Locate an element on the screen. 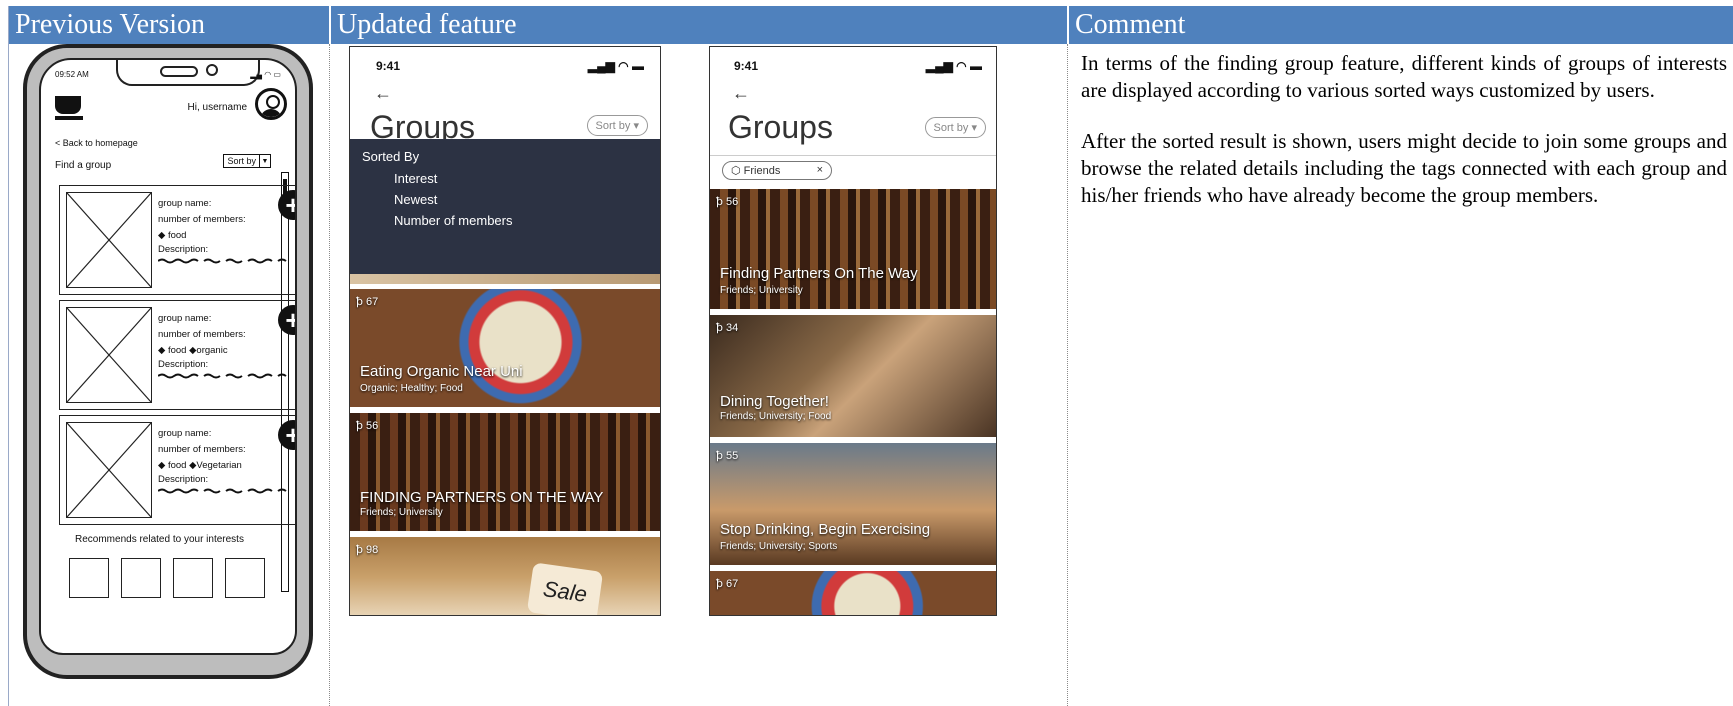 The image size is (1733, 706). filter-chip-friends: ⬡ Friends × is located at coordinates (777, 170).